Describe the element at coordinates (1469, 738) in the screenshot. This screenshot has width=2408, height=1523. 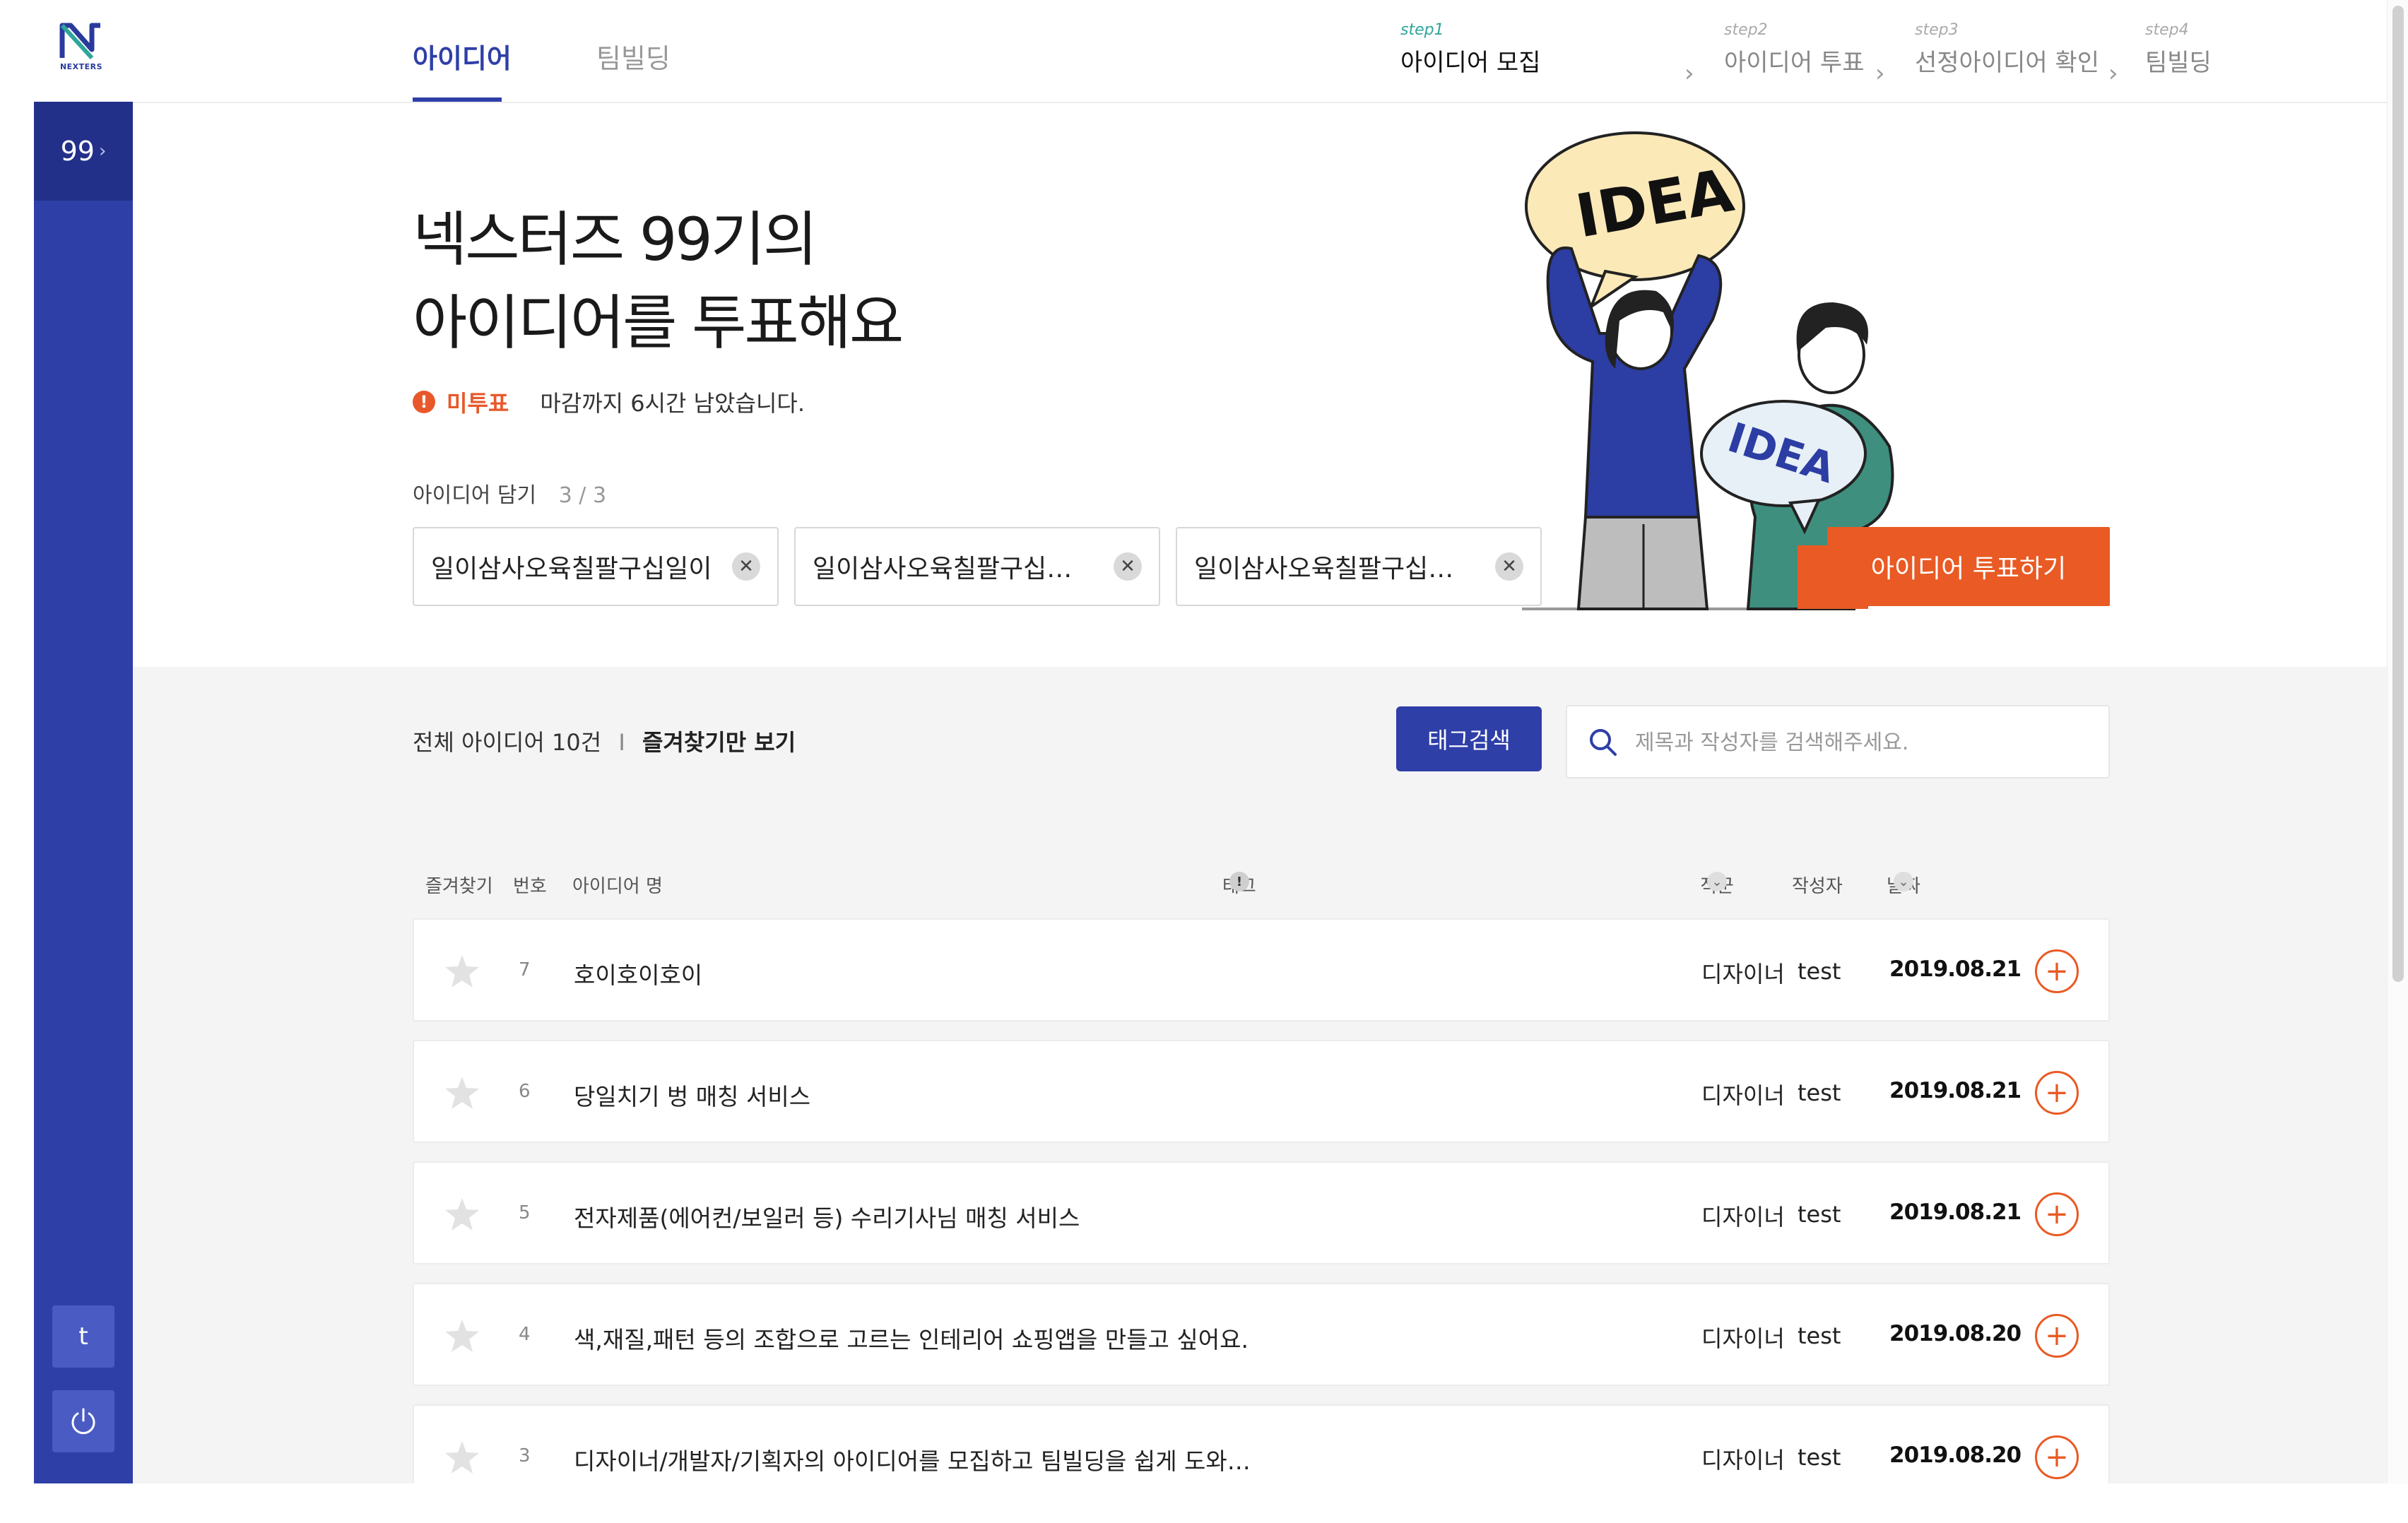
I see `tag-search-button: 태그검색` at that location.